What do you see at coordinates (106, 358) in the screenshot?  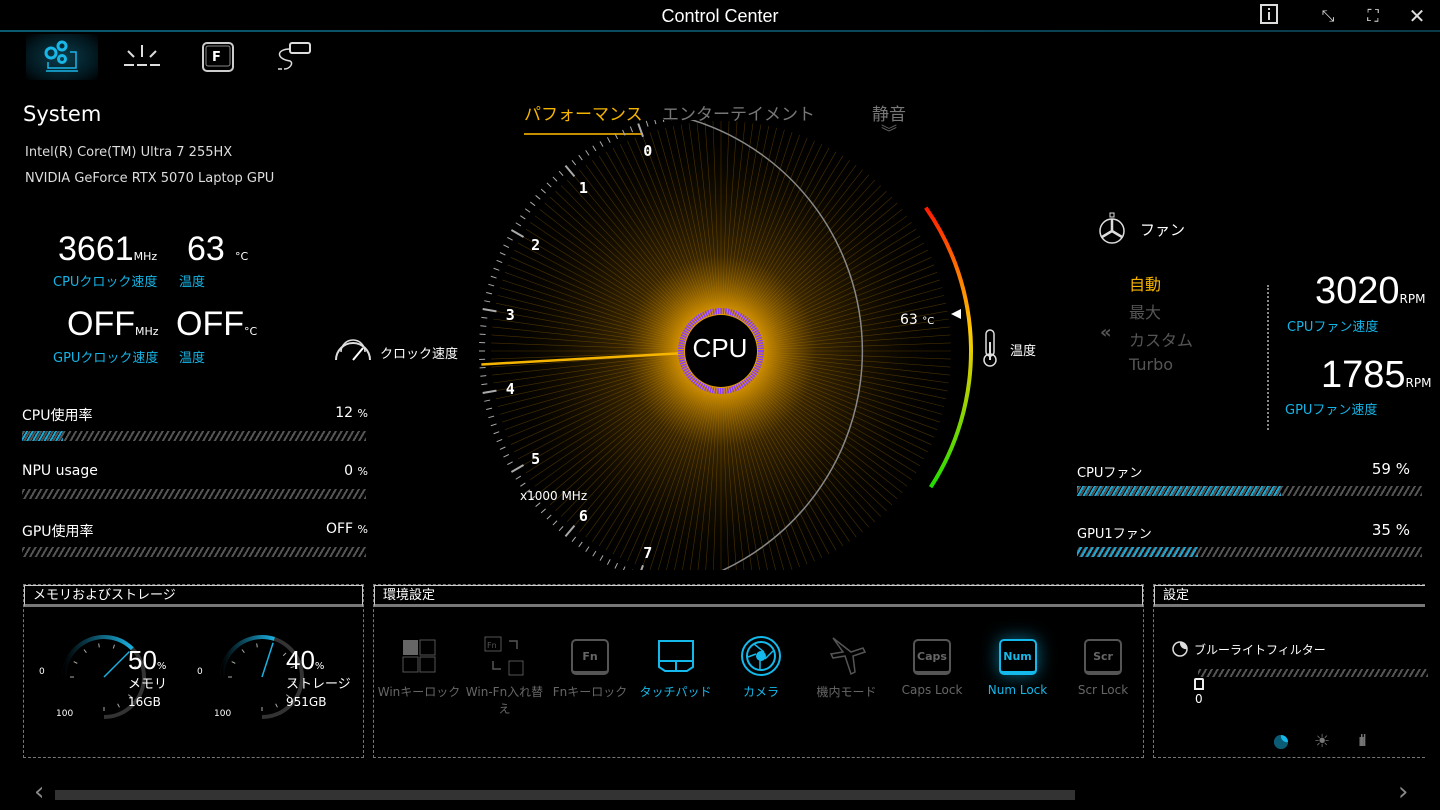 I see `gpu-clock-label: GPUクロック速度` at bounding box center [106, 358].